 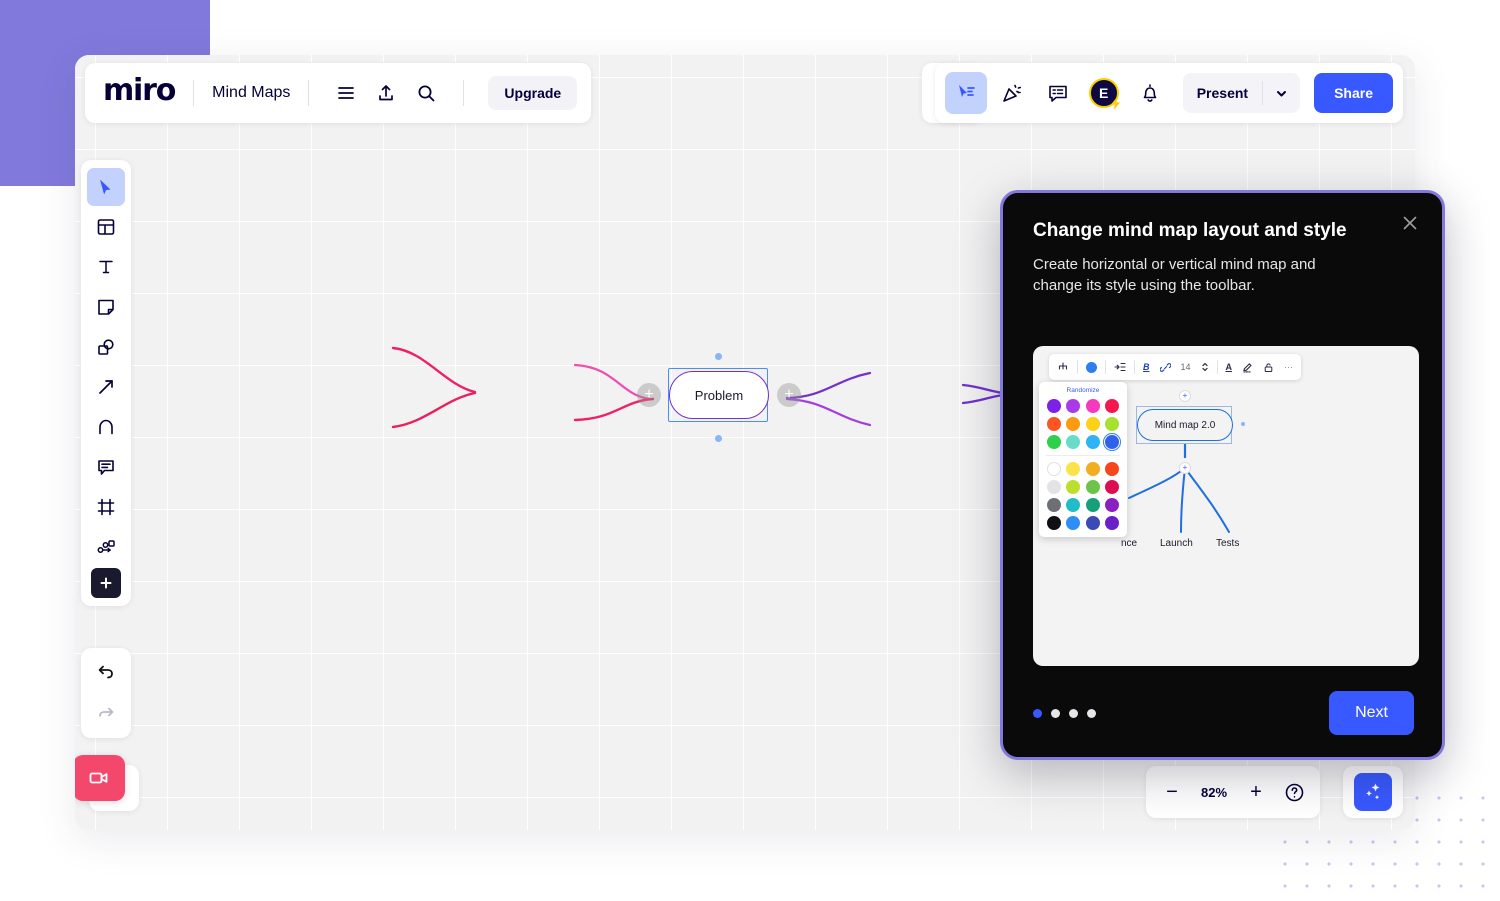 What do you see at coordinates (1222, 93) in the screenshot?
I see `present-button: Present` at bounding box center [1222, 93].